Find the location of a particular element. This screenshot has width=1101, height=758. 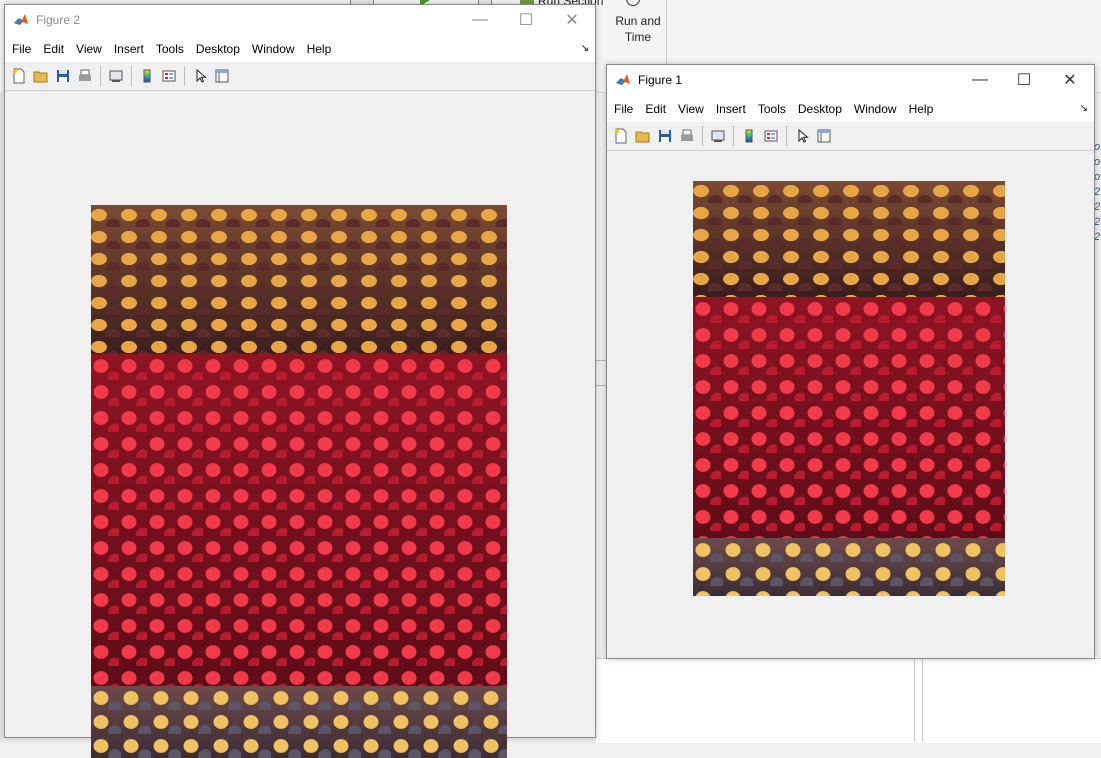

title-bar: Figure 2 — ☐ ✕ is located at coordinates (300, 20).